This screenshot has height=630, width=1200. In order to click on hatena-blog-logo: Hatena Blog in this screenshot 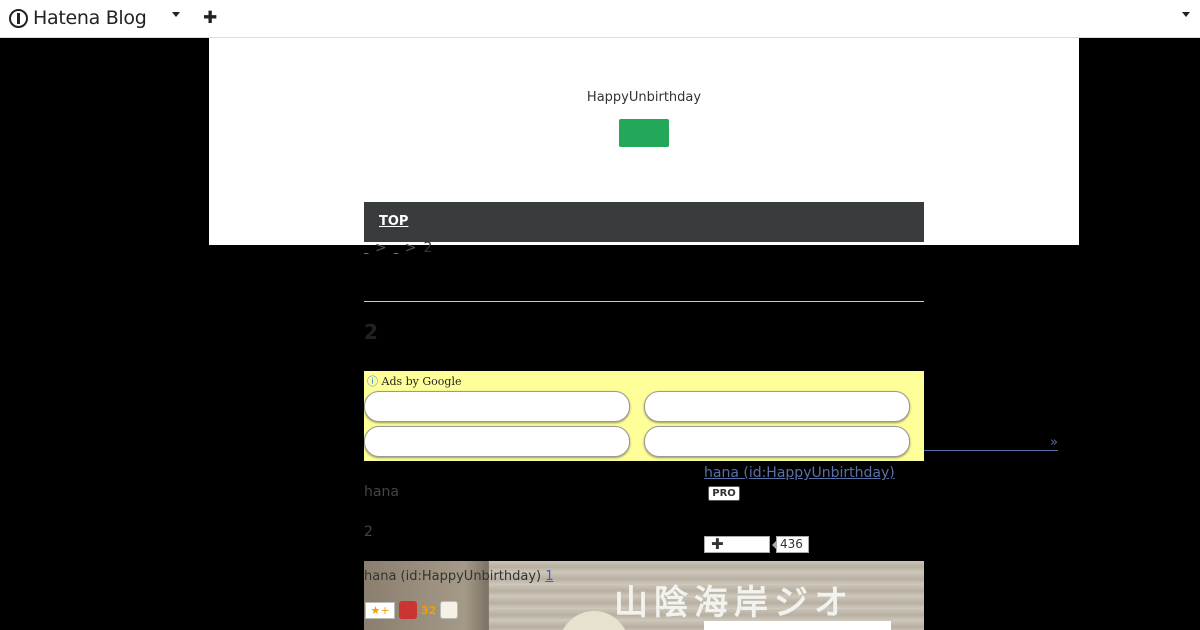, I will do `click(78, 18)`.